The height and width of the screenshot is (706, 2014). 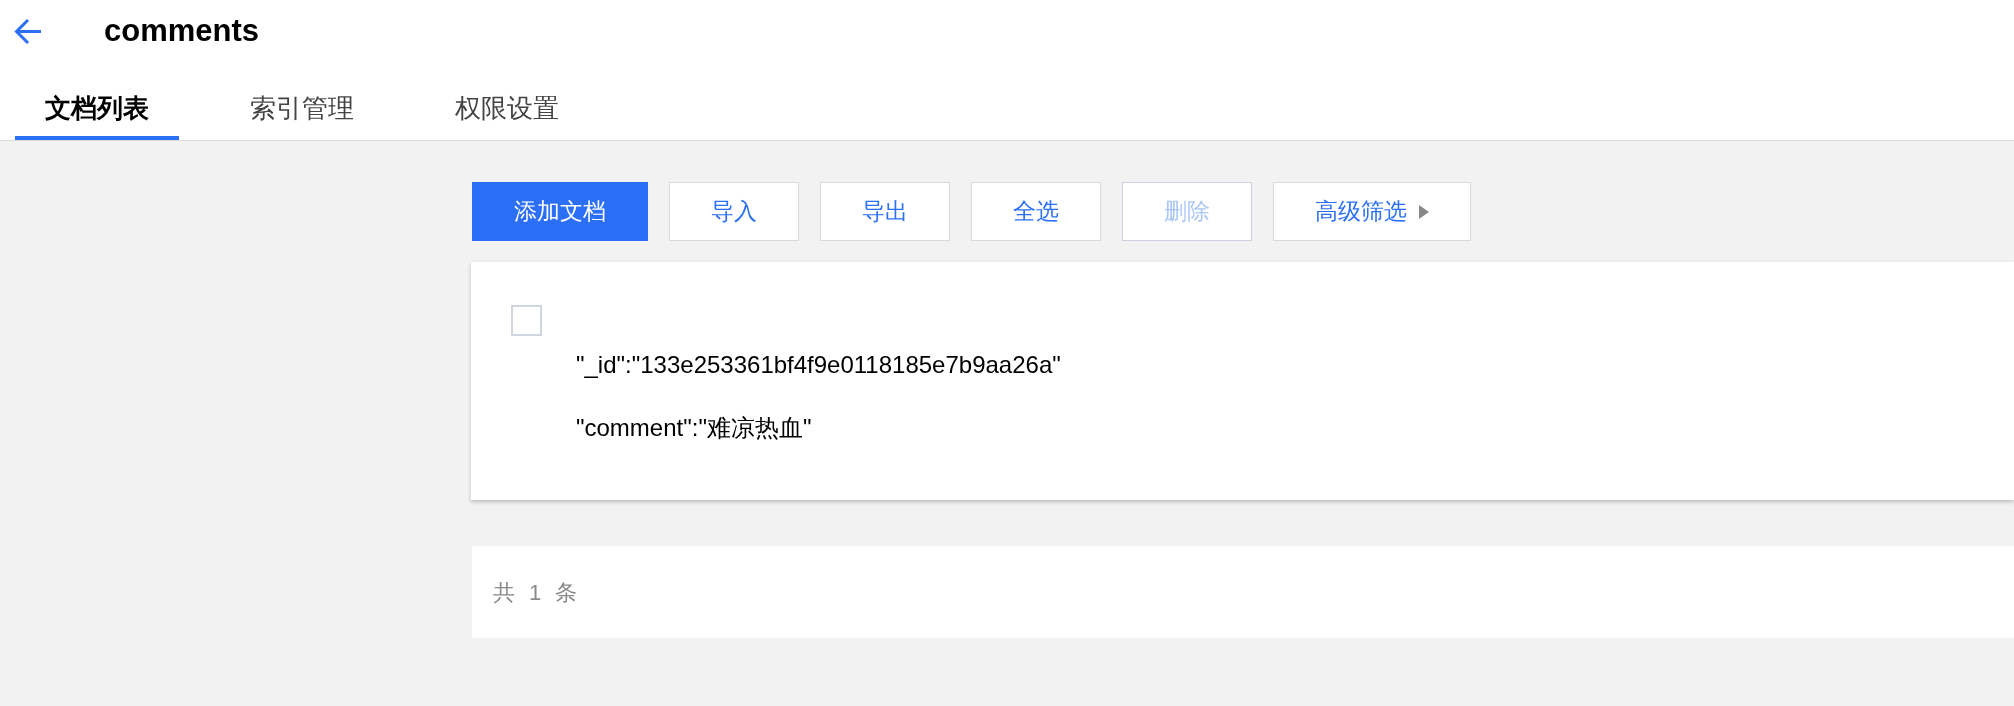 I want to click on document-field: "comment":"难凉热血", so click(x=694, y=428).